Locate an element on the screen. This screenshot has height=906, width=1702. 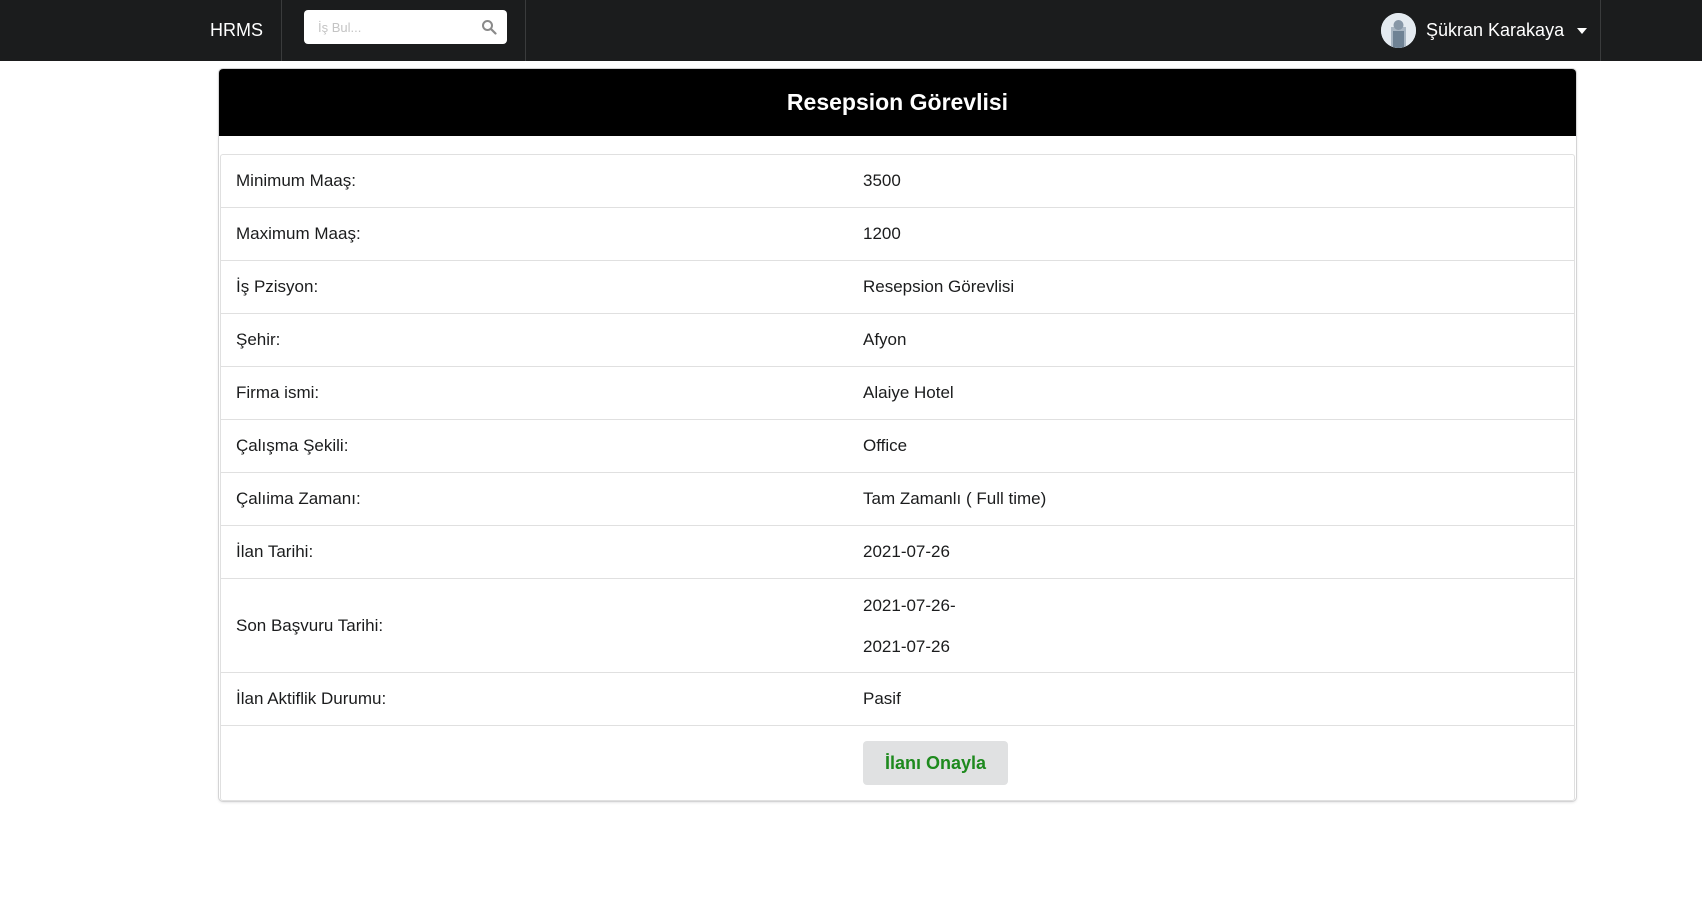
job-title: Resepsion Görevlisi is located at coordinates (897, 102).